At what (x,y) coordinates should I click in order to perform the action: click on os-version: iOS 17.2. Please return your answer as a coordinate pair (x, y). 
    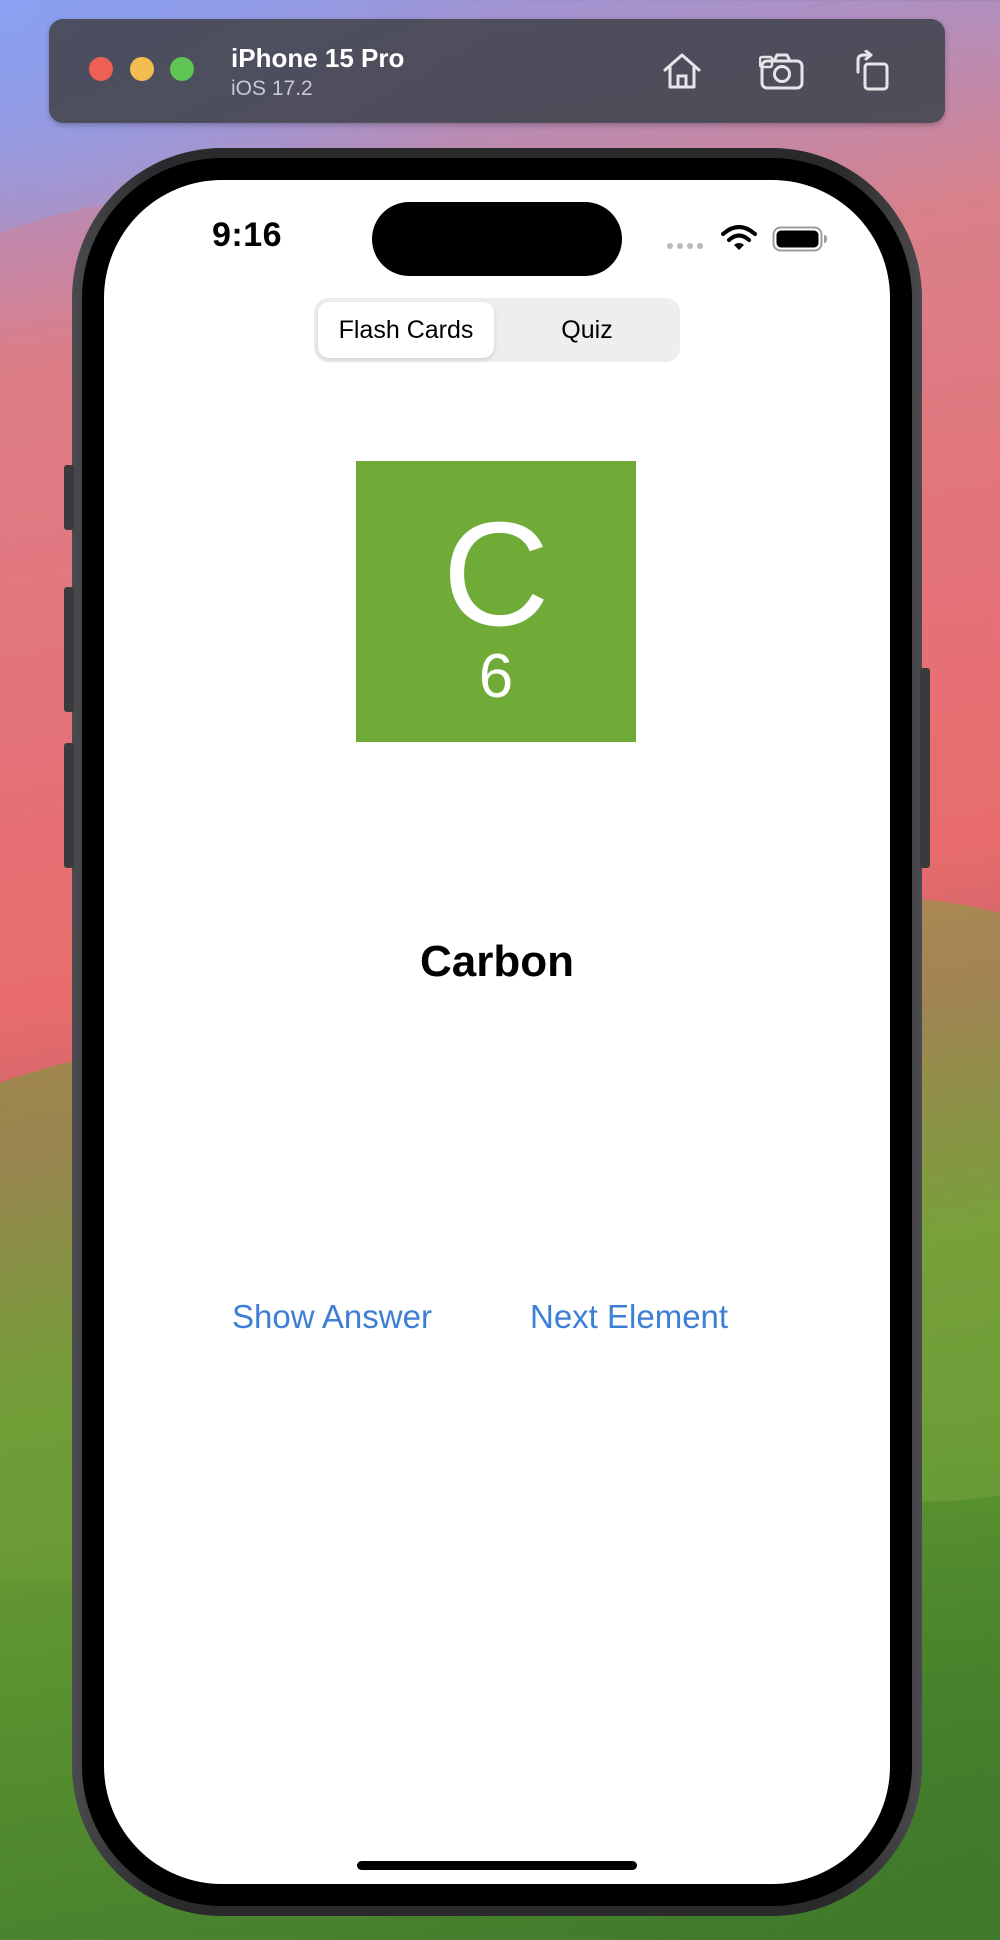
    Looking at the image, I should click on (272, 88).